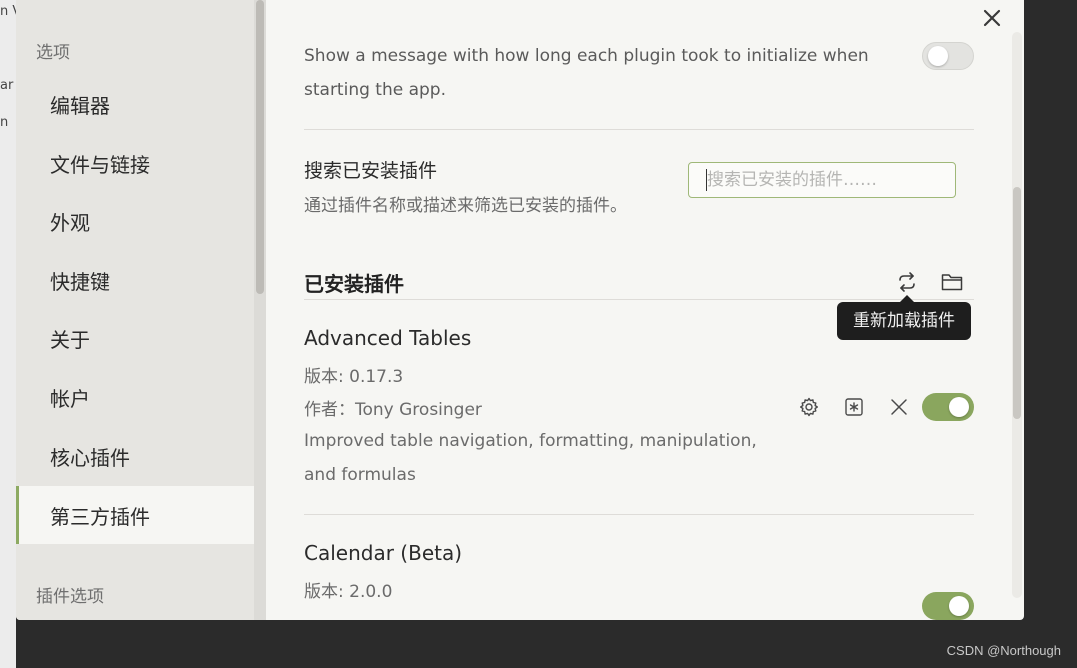  I want to click on sidebar-item-files-links: 文件与链接, so click(135, 163).